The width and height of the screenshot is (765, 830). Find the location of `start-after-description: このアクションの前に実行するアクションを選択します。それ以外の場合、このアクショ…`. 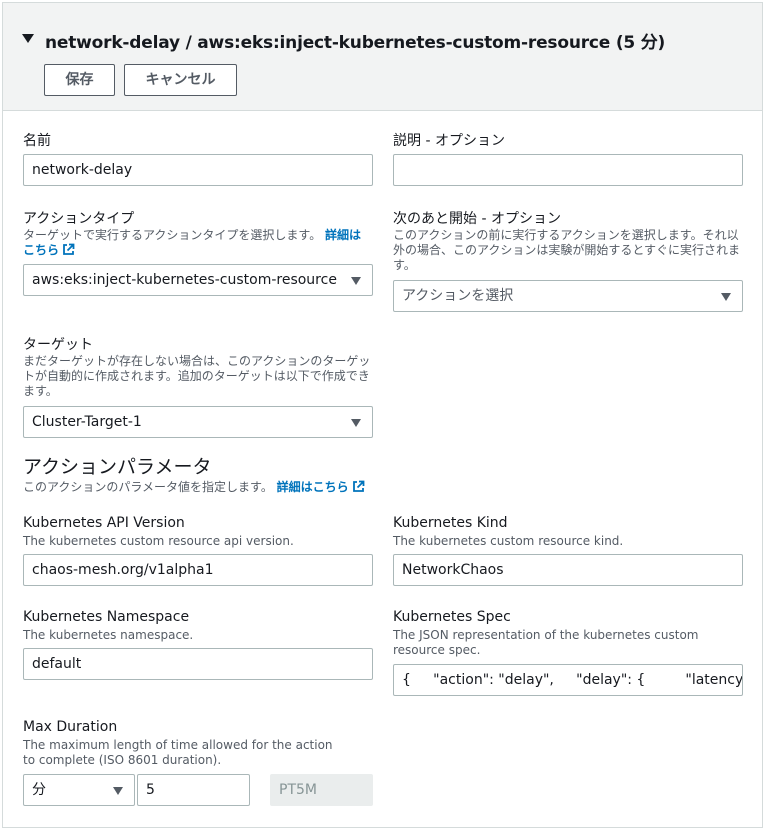

start-after-description: このアクションの前に実行するアクションを選択します。それ以外の場合、このアクショ… is located at coordinates (567, 250).